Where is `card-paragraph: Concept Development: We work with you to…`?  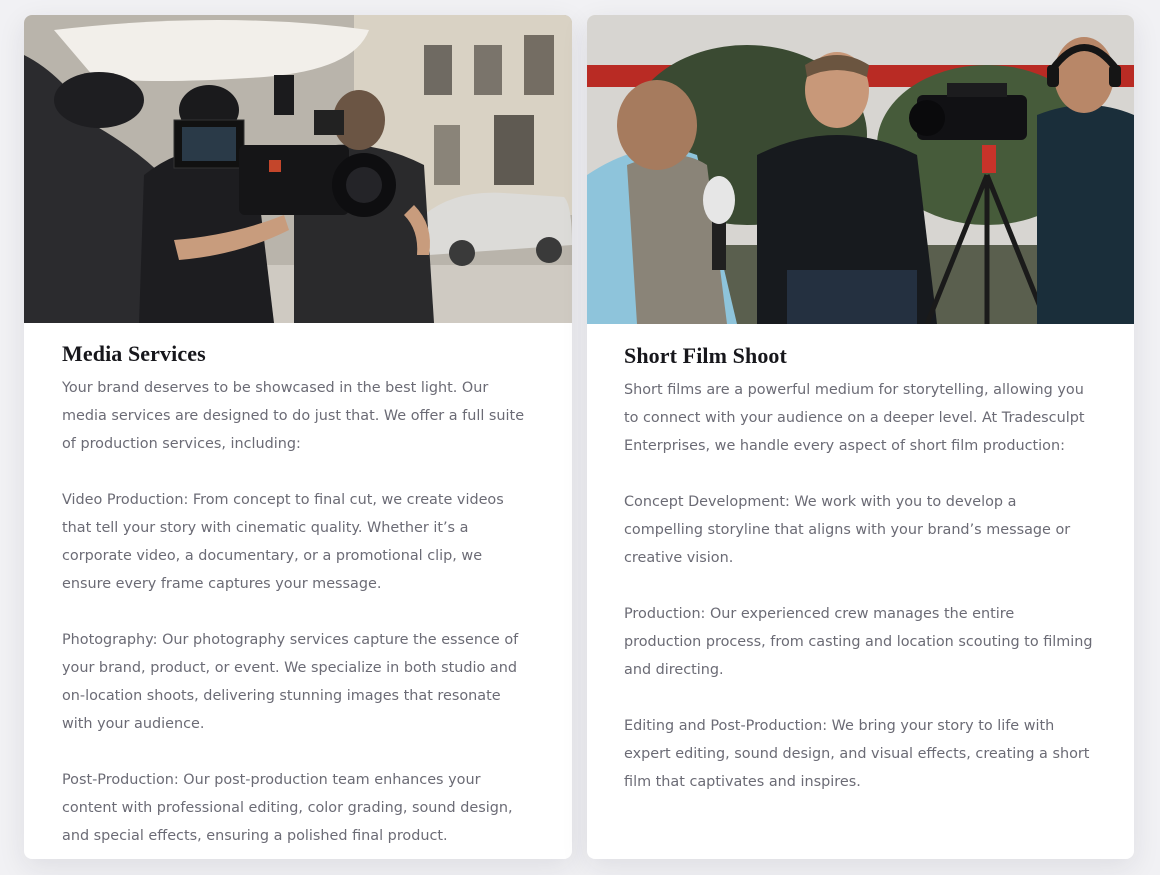
card-paragraph: Concept Development: We work with you to… is located at coordinates (847, 530).